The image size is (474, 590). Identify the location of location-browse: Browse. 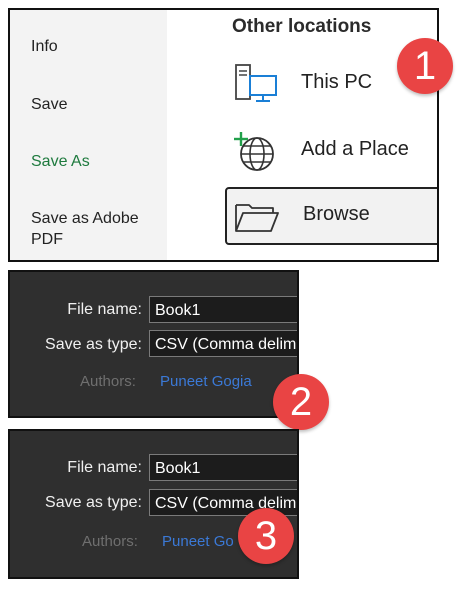
(331, 216).